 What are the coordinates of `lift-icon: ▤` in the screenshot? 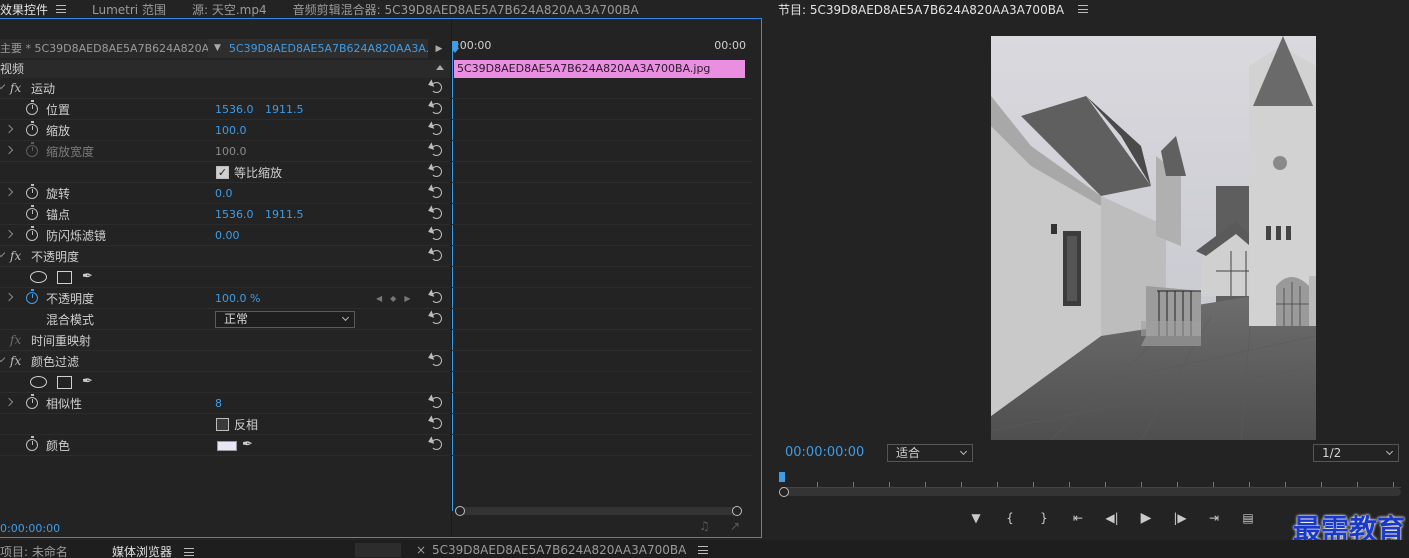 It's located at (1248, 518).